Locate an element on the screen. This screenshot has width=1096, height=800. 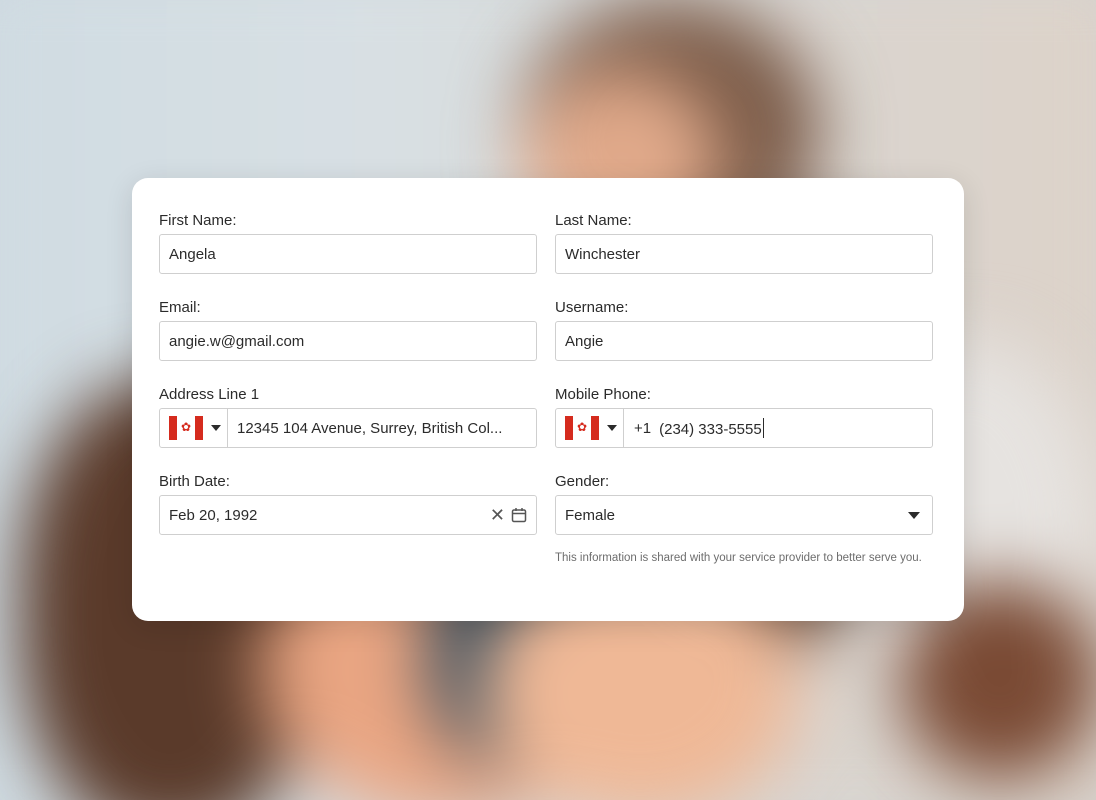
phone-prefix: +1 is located at coordinates (643, 428).